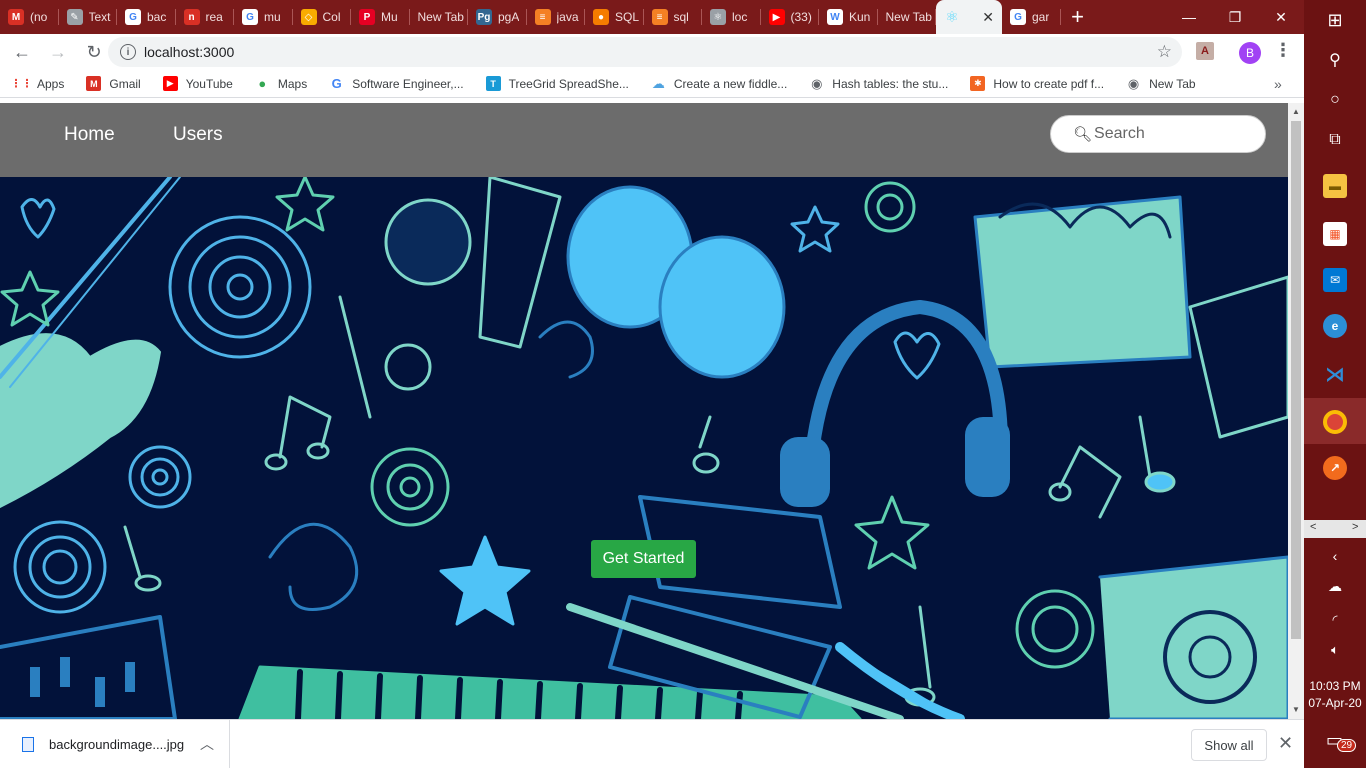 The image size is (1366, 768). What do you see at coordinates (817, 83) in the screenshot?
I see `globe-icon: ◉` at bounding box center [817, 83].